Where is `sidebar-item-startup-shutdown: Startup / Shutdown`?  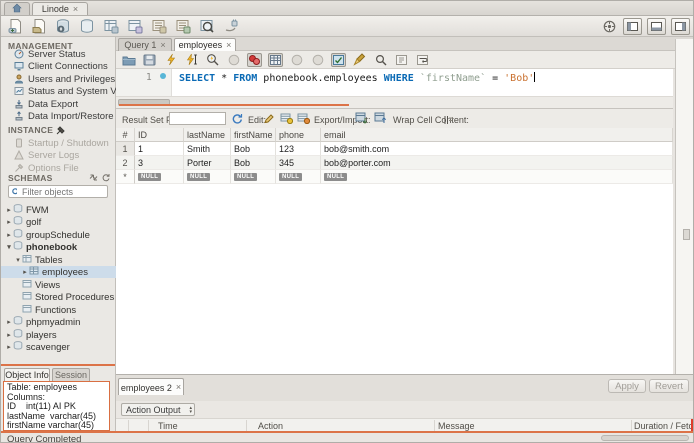 sidebar-item-startup-shutdown: Startup / Shutdown is located at coordinates (61, 143).